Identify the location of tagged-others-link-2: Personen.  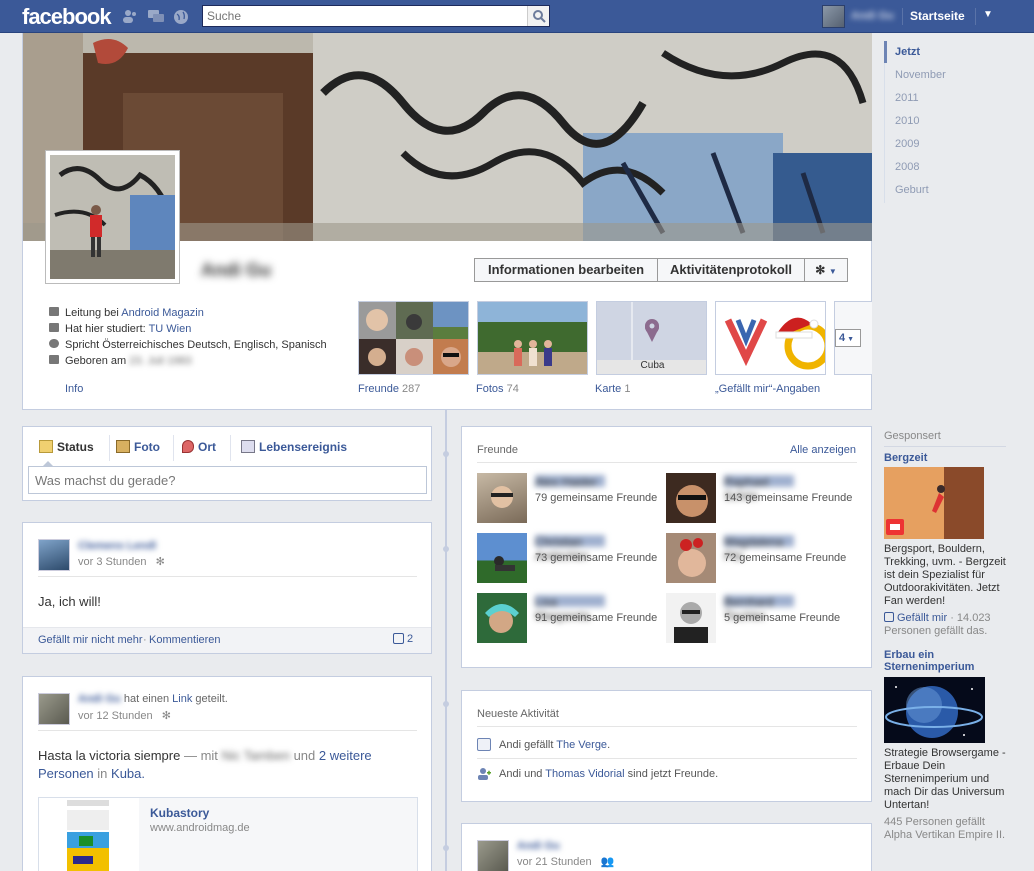
(66, 773).